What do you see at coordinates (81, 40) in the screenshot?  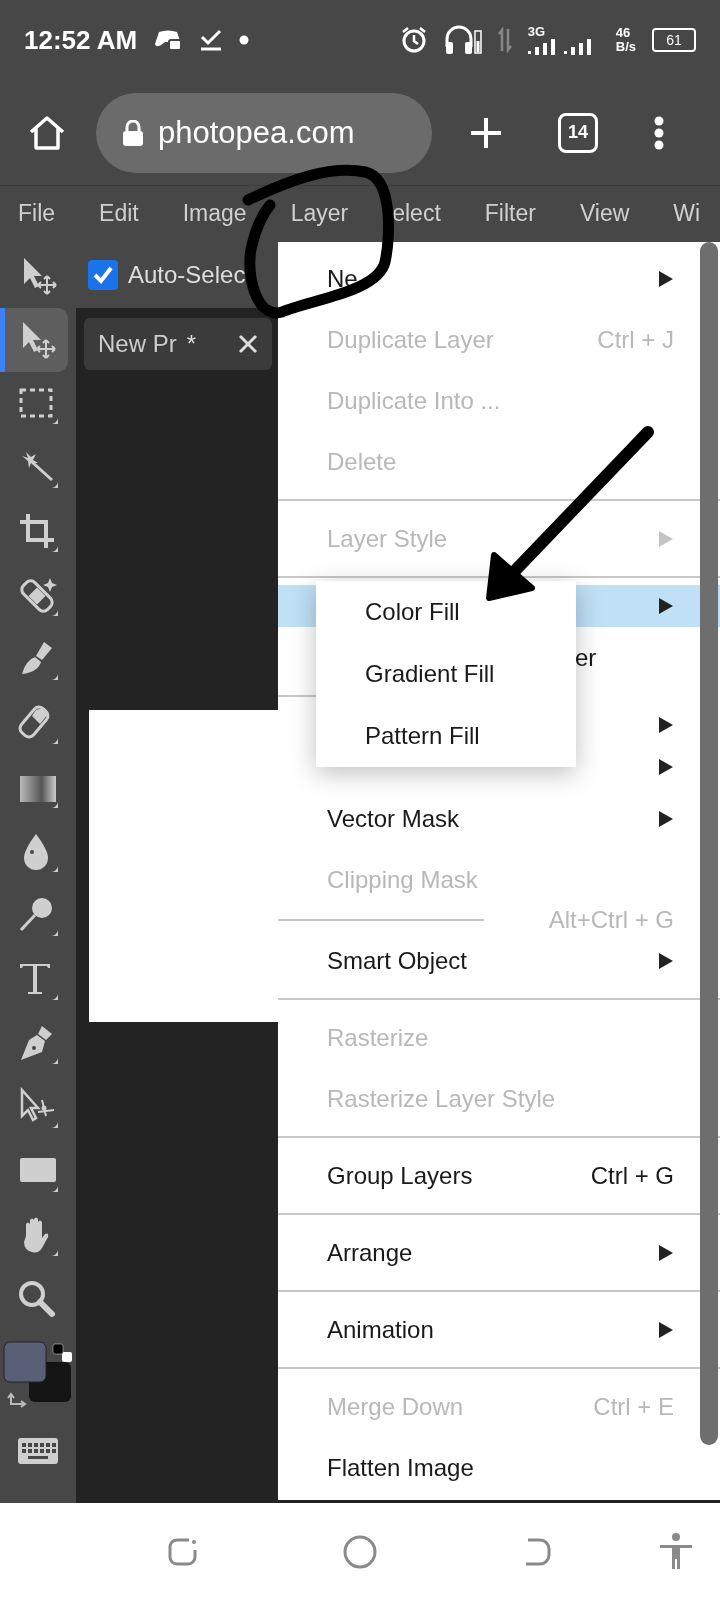 I see `status-time: 12:52 AM` at bounding box center [81, 40].